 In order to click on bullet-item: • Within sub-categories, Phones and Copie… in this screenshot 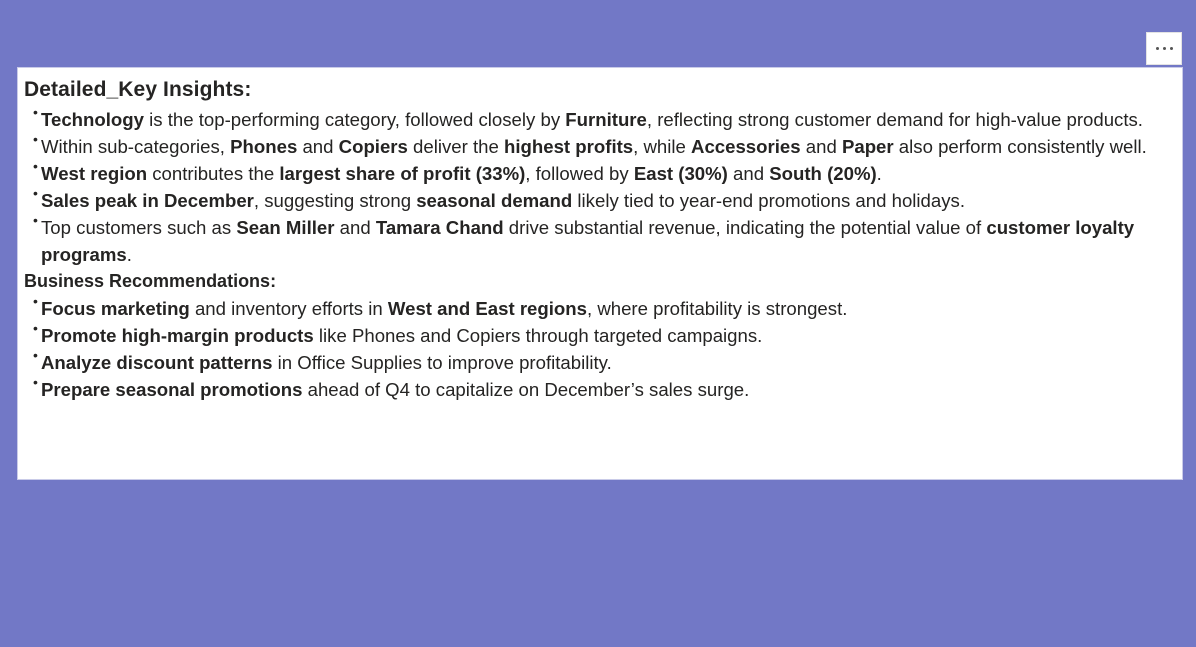, I will do `click(604, 145)`.